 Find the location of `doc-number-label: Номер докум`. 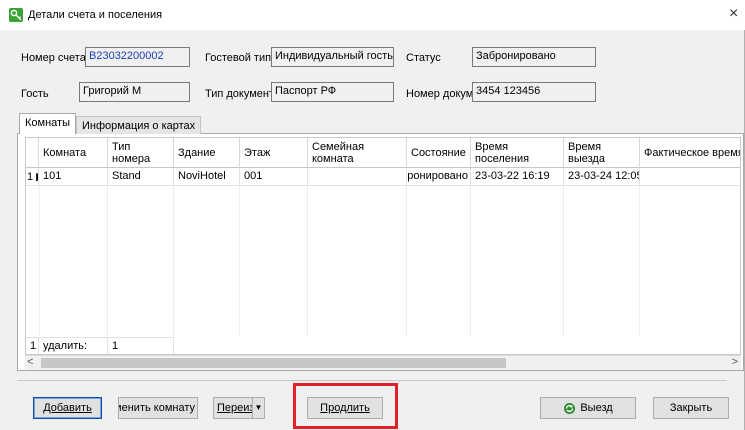

doc-number-label: Номер докум is located at coordinates (440, 94).